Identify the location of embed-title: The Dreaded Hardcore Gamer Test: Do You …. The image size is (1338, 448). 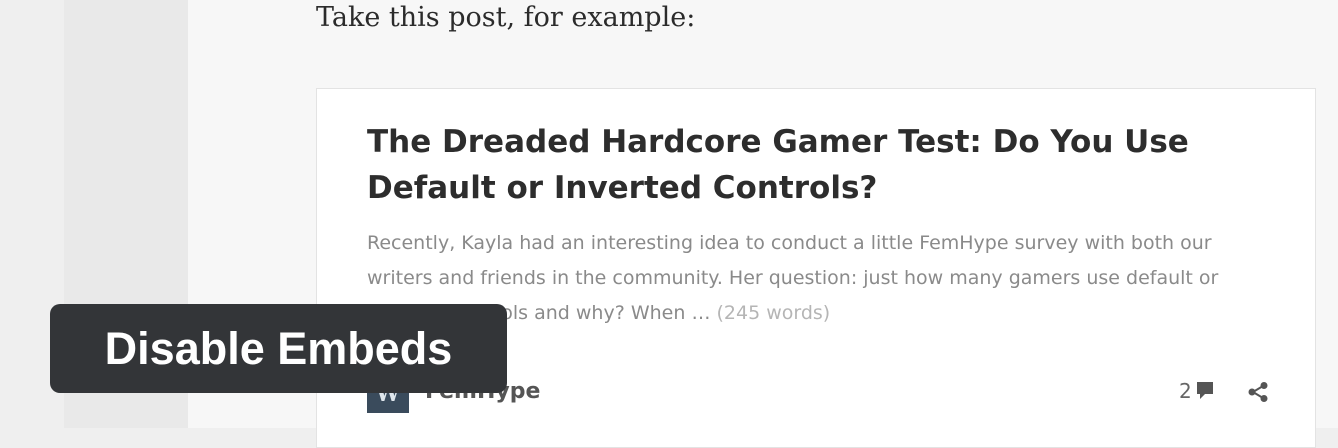
(807, 165).